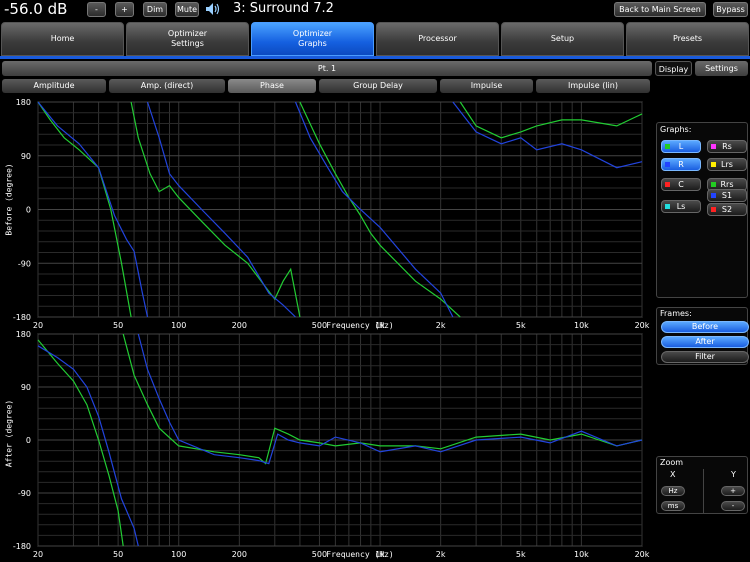 Image resolution: width=750 pixels, height=562 pixels. What do you see at coordinates (54, 86) in the screenshot?
I see `subtab-amplitude: Amplitude` at bounding box center [54, 86].